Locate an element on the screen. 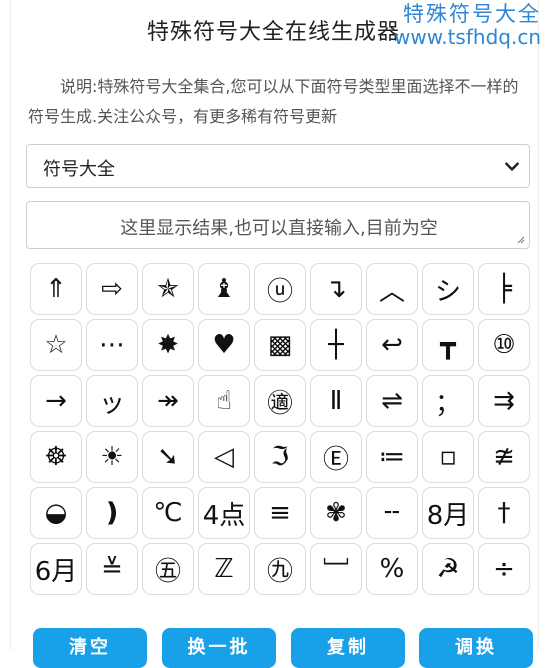 The image size is (547, 668). symbol-cell: ℤ is located at coordinates (224, 569).